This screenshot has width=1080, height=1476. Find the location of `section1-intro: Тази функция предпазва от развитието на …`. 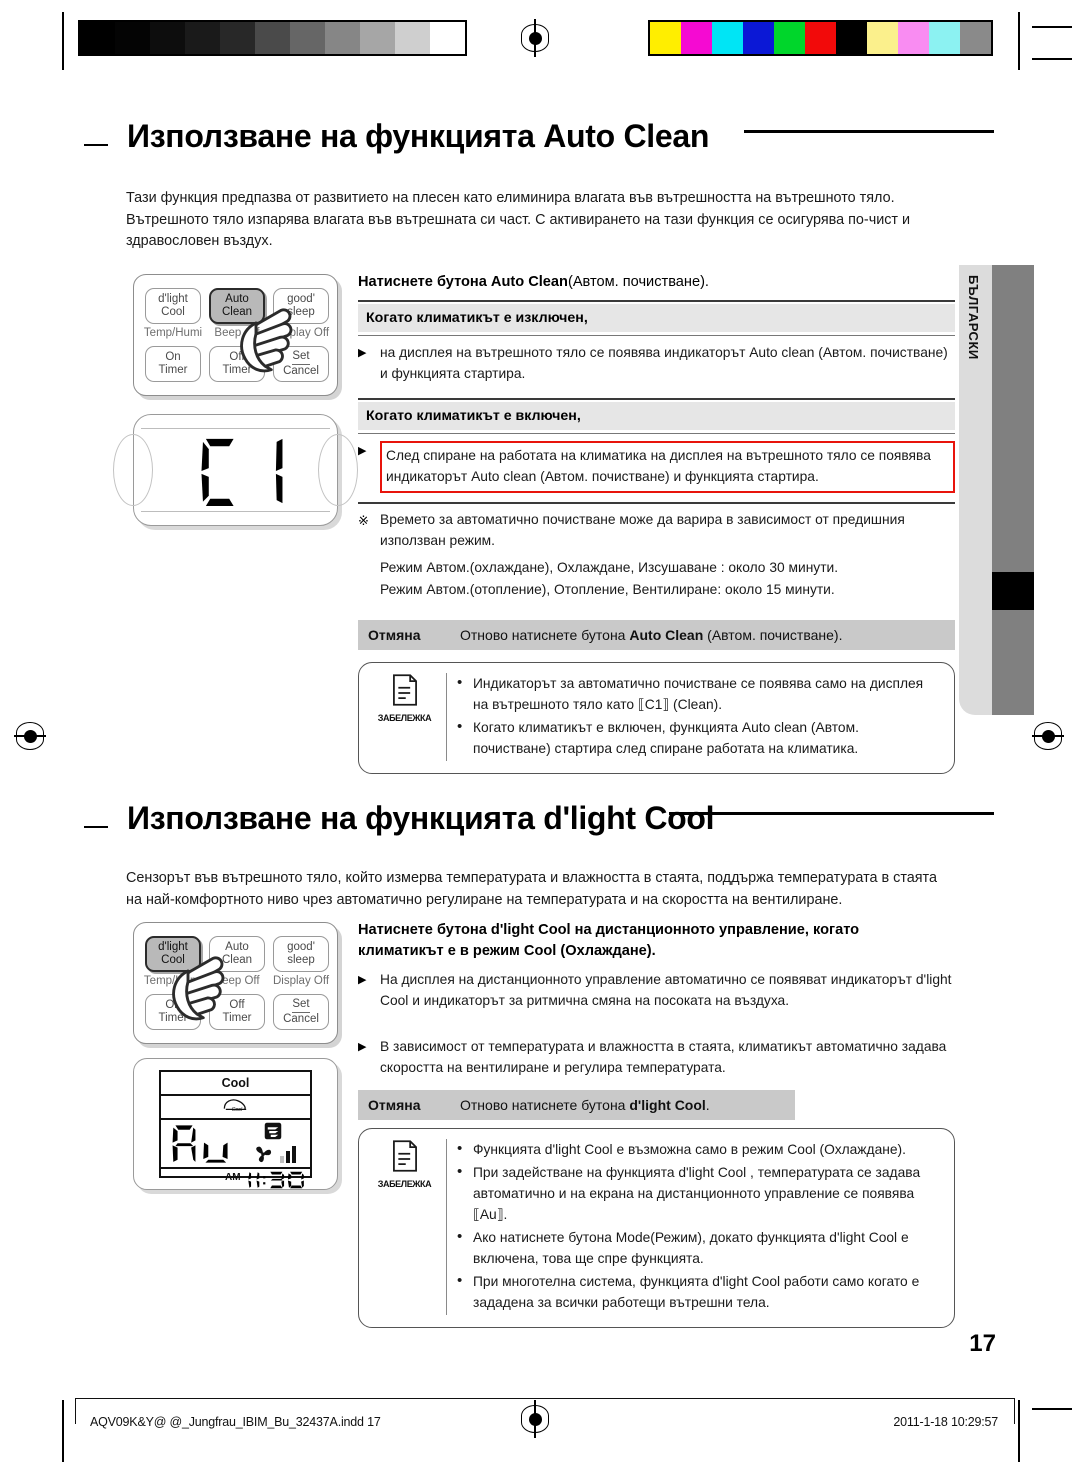

section1-intro: Тази функция предпазва от развитието на … is located at coordinates (518, 219).